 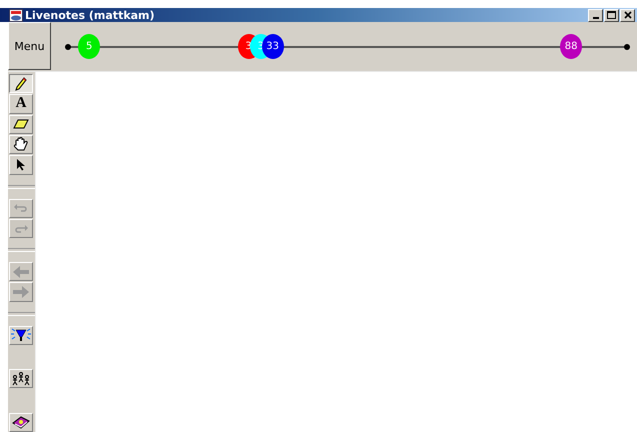 I want to click on pen-button, so click(x=21, y=84).